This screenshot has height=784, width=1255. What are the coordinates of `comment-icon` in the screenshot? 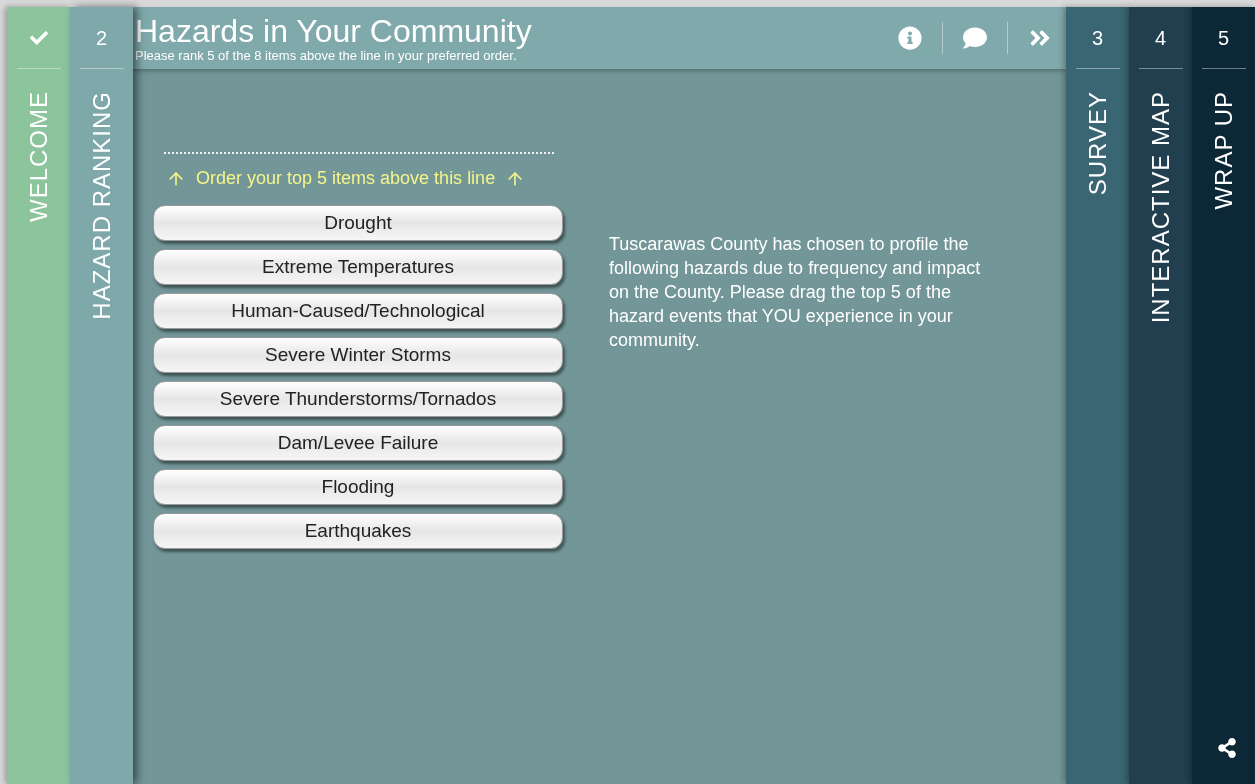 It's located at (975, 38).